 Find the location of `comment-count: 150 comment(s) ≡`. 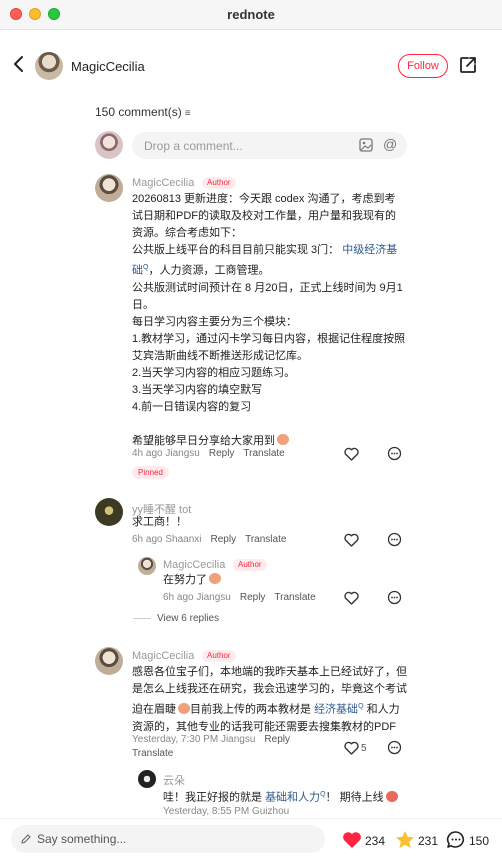

comment-count: 150 comment(s) ≡ is located at coordinates (143, 112).